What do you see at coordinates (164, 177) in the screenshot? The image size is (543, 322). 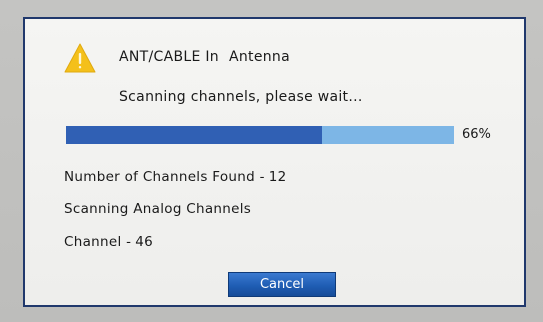 I see `channels-found-label: Number of Channels Found -` at bounding box center [164, 177].